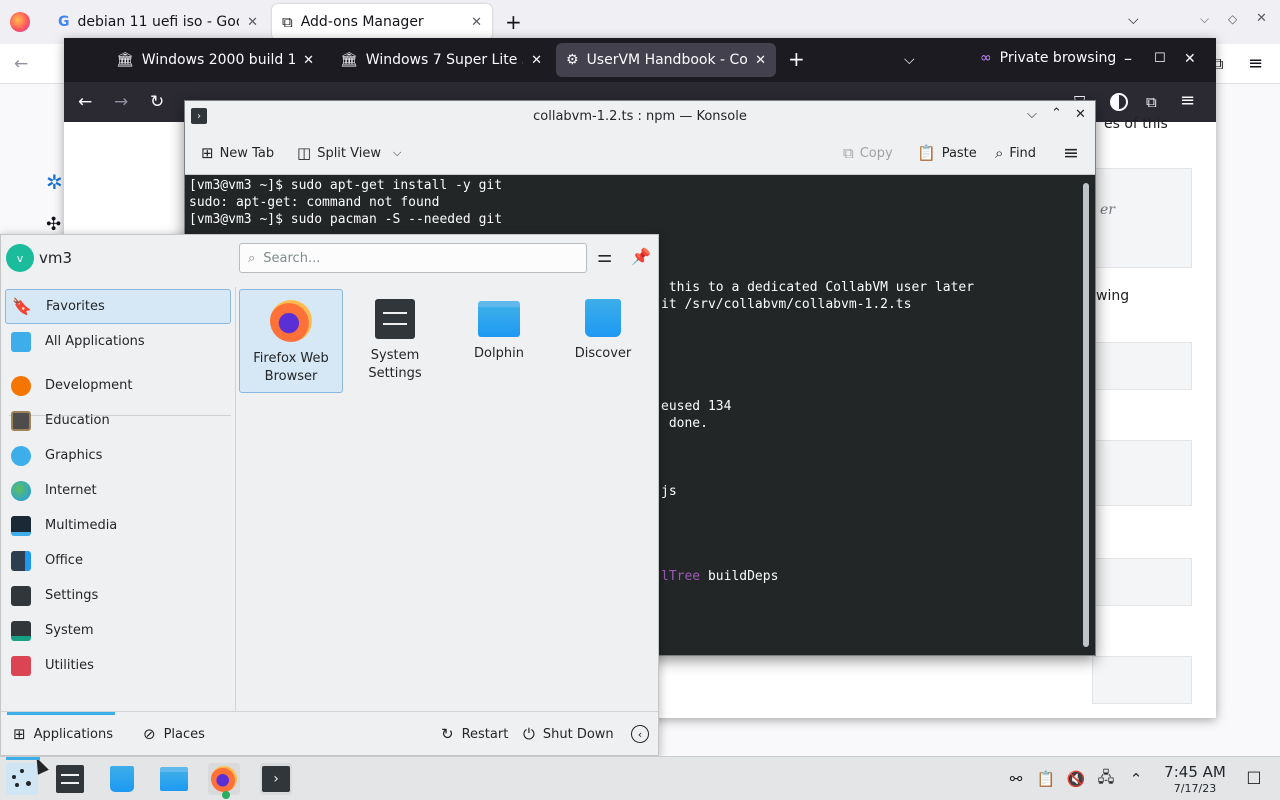 Image resolution: width=1280 pixels, height=800 pixels. Describe the element at coordinates (1136, 779) in the screenshot. I see `expand-tray-icon: ⌃` at that location.